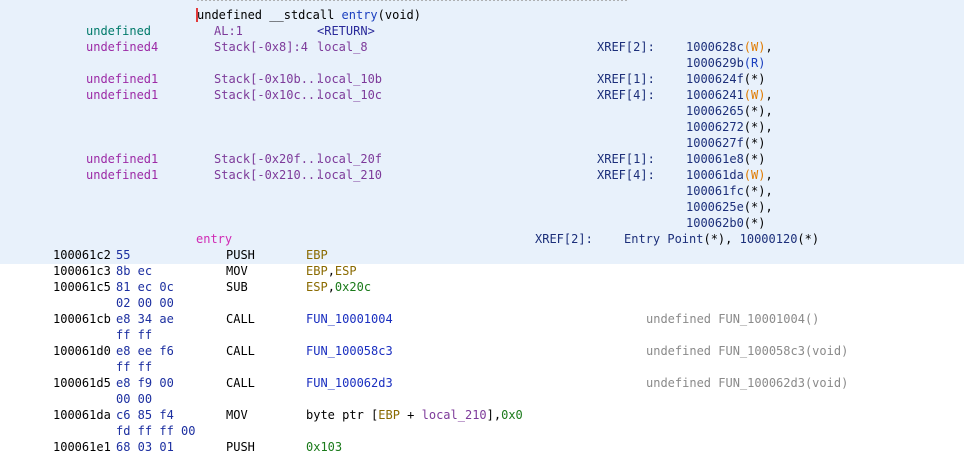 Image resolution: width=964 pixels, height=459 pixels. Describe the element at coordinates (482, 143) in the screenshot. I see `xref-continuation-row: 1000627f(*)` at that location.